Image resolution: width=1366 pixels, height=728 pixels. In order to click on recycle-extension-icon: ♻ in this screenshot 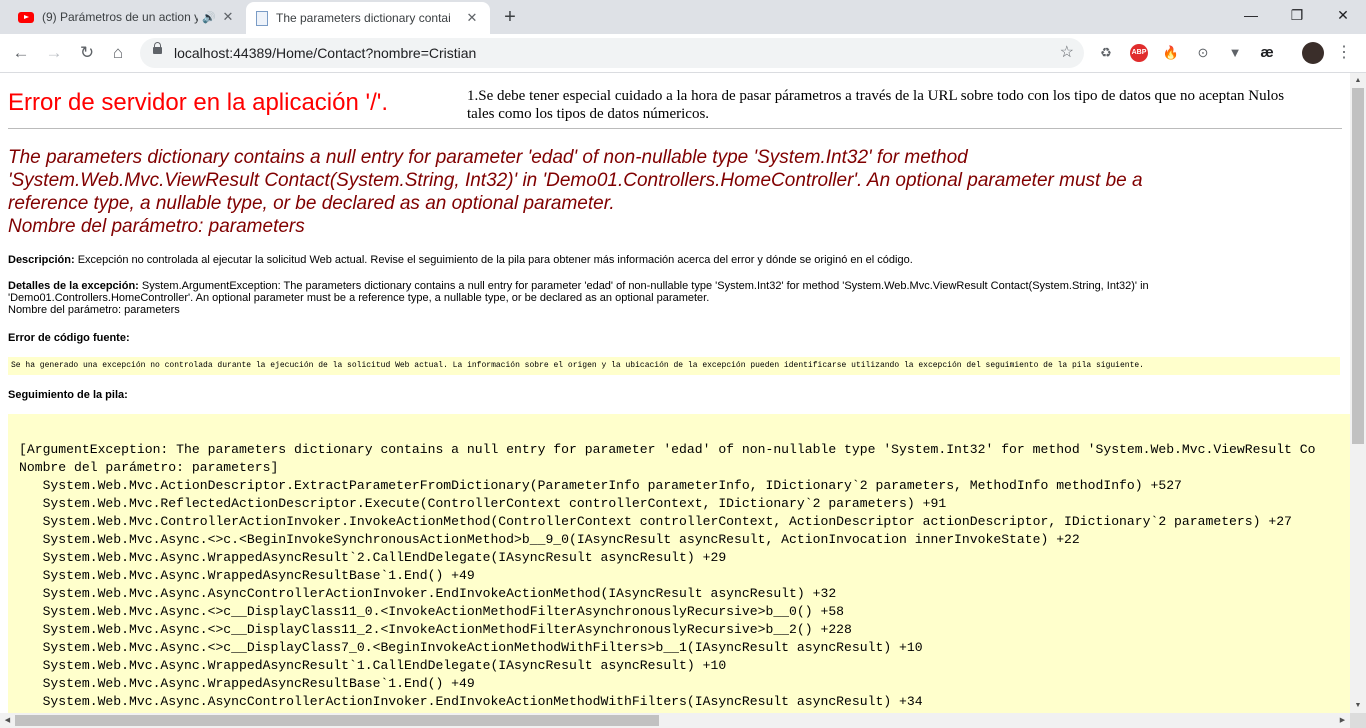, I will do `click(1106, 53)`.